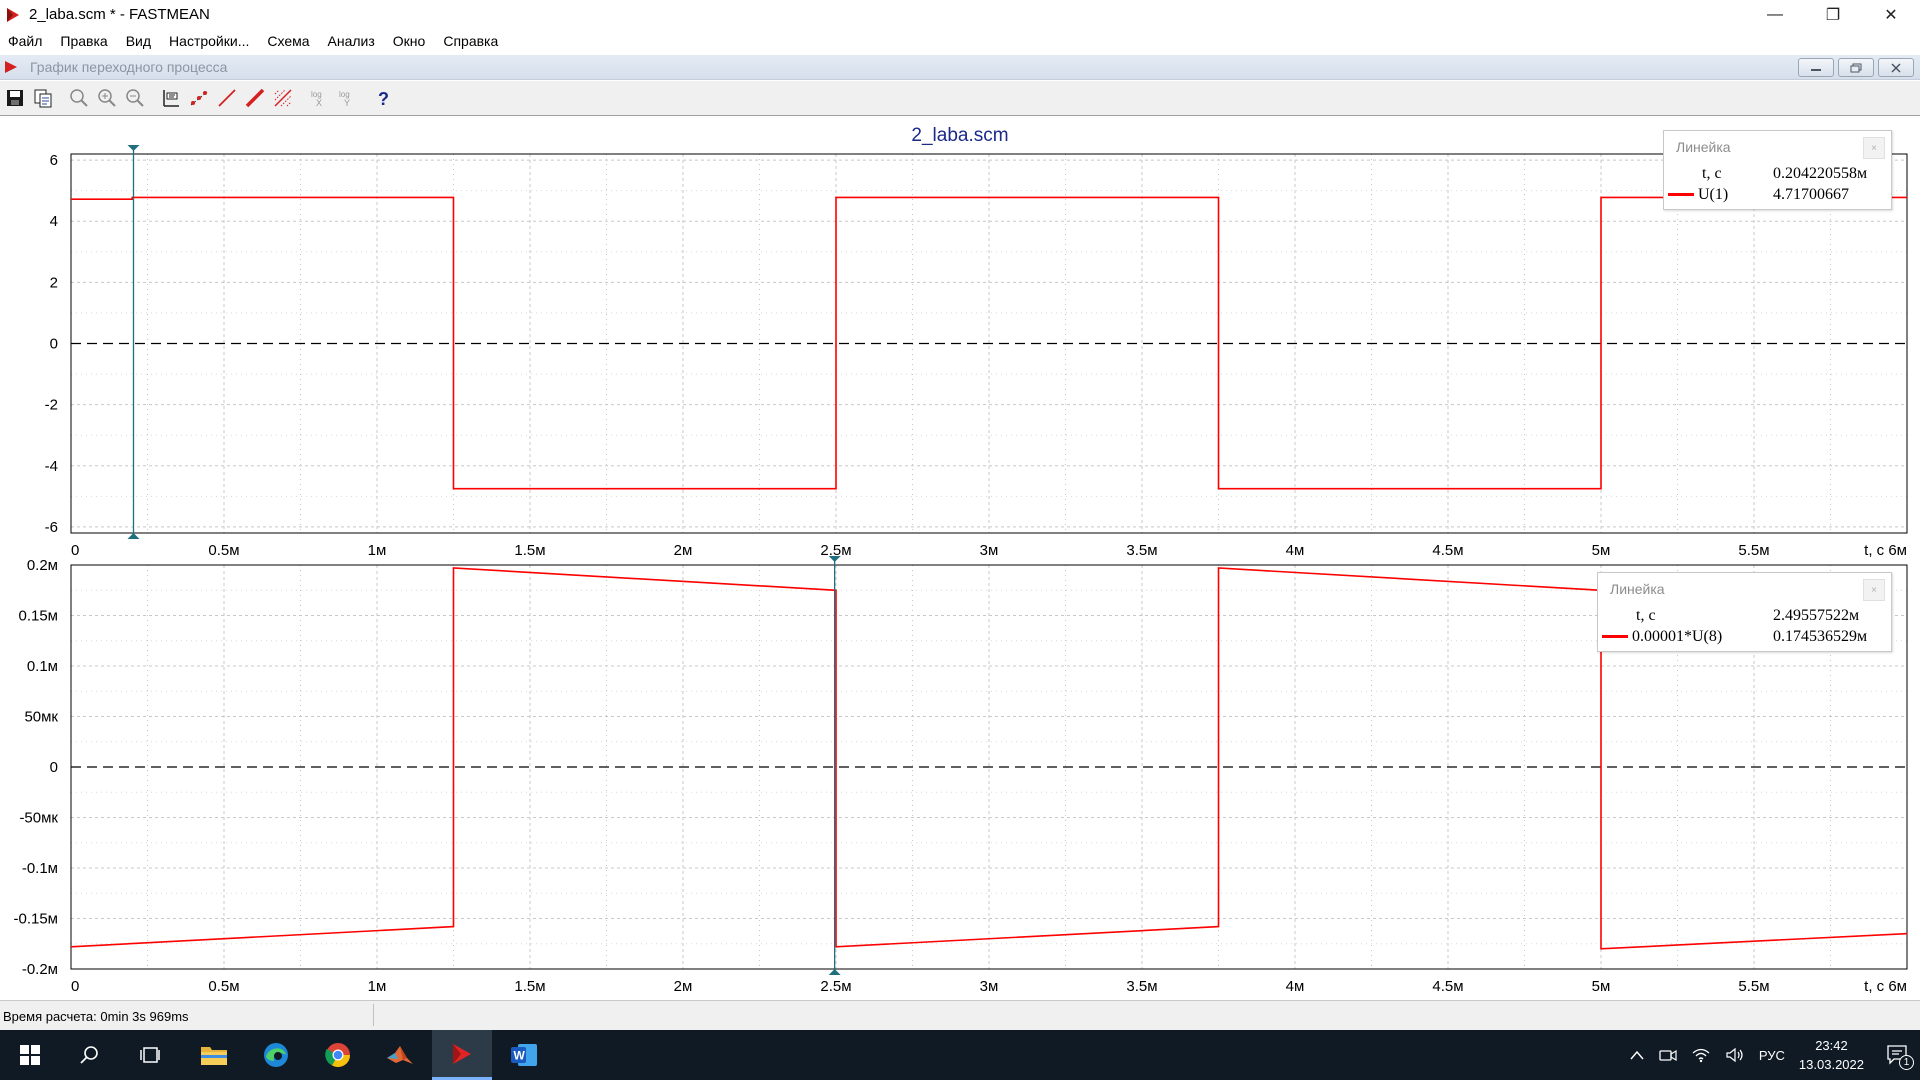 This screenshot has width=1920, height=1080. Describe the element at coordinates (319, 98) in the screenshot. I see `log-x-button: log X` at that location.